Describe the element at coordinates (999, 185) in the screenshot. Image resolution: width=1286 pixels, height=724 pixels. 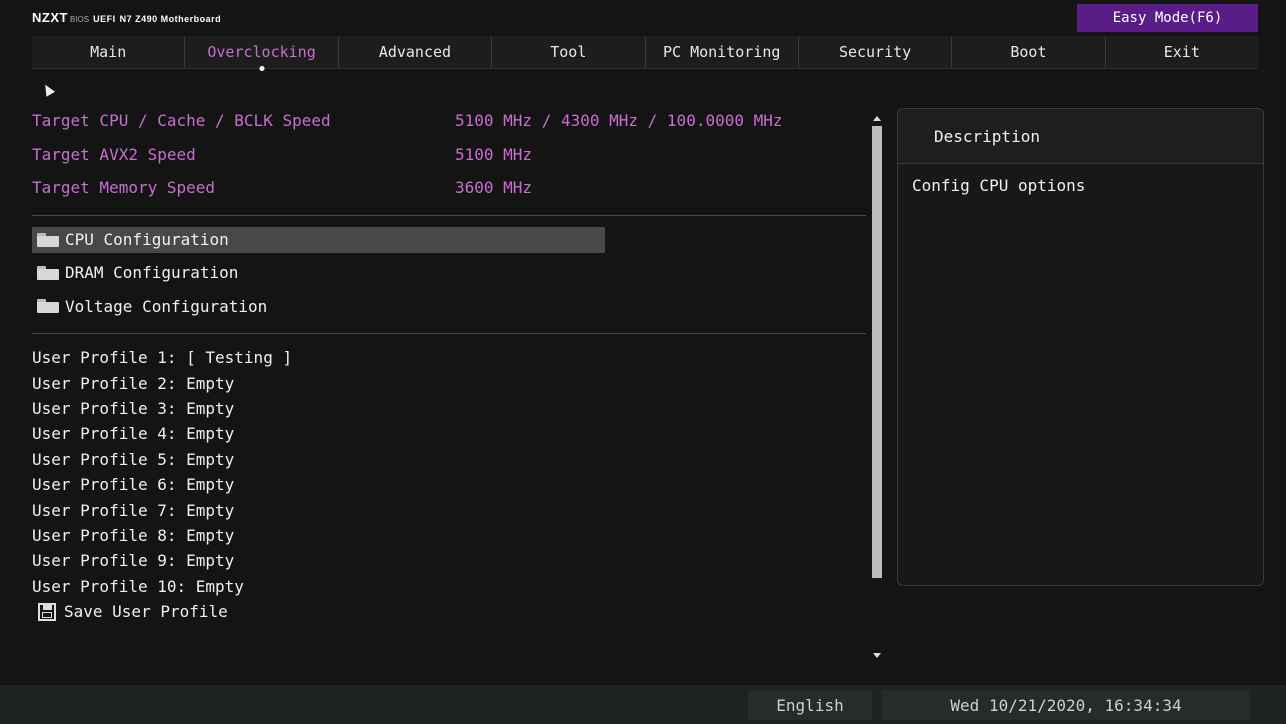
I see `description-text: Config CPU options` at that location.